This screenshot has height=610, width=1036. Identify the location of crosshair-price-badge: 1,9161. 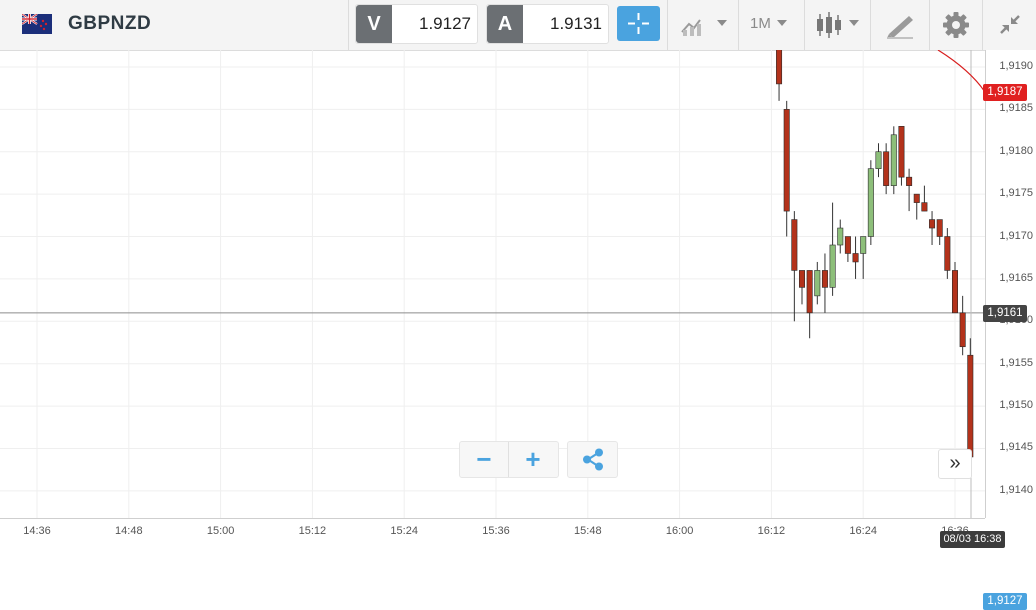
(1005, 313).